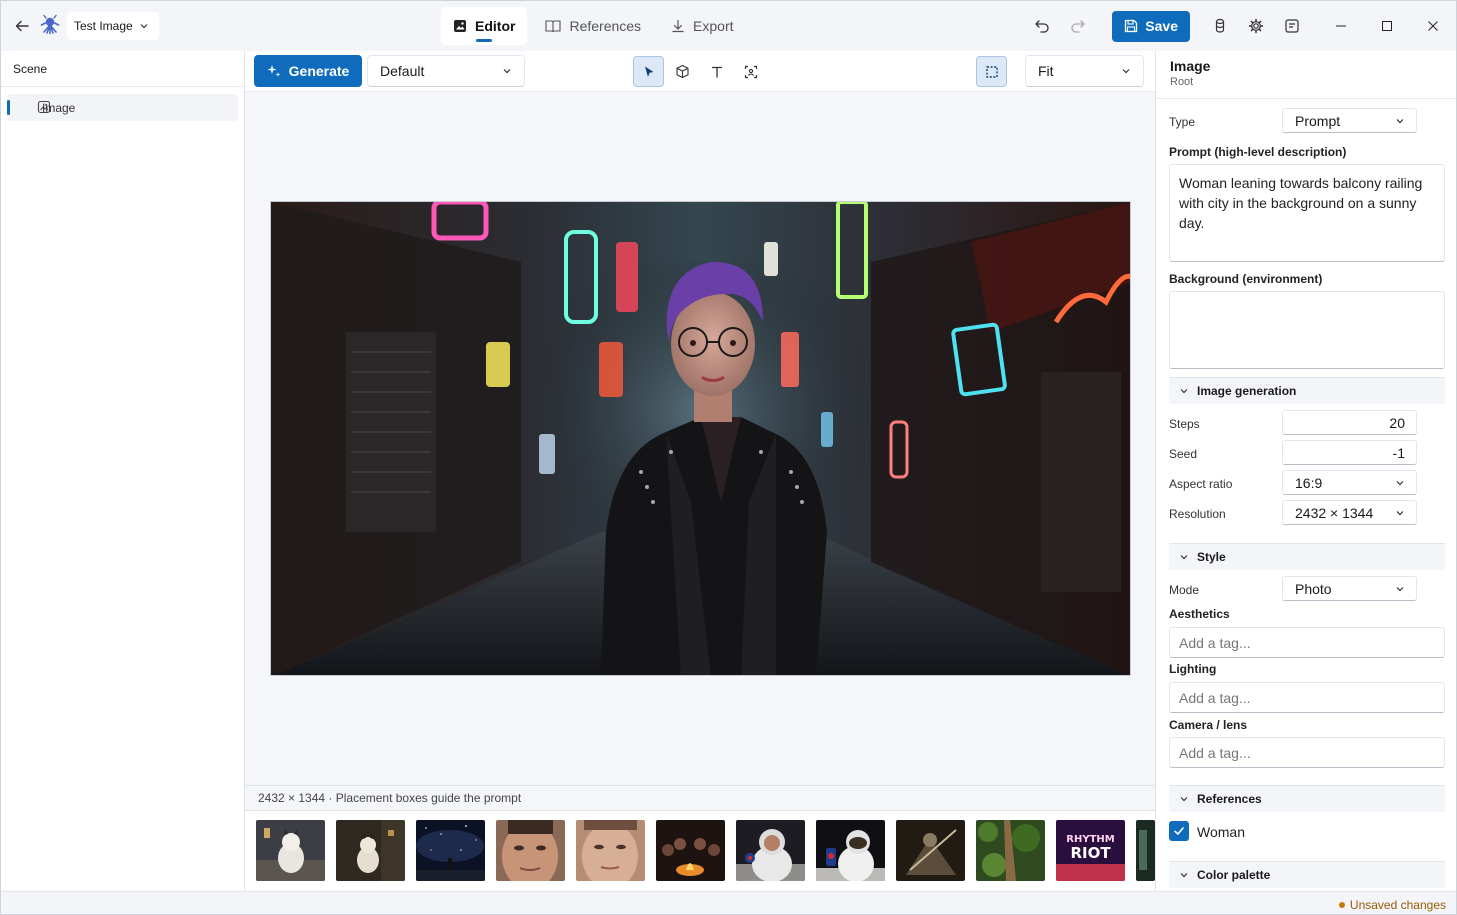 Image resolution: width=1457 pixels, height=915 pixels. I want to click on titlebar-actions: Save, so click(1240, 26).